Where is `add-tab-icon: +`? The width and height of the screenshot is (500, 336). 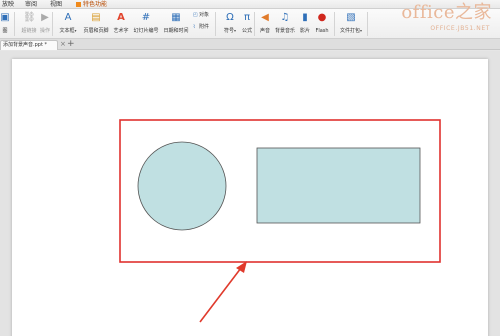 add-tab-icon: + is located at coordinates (71, 44).